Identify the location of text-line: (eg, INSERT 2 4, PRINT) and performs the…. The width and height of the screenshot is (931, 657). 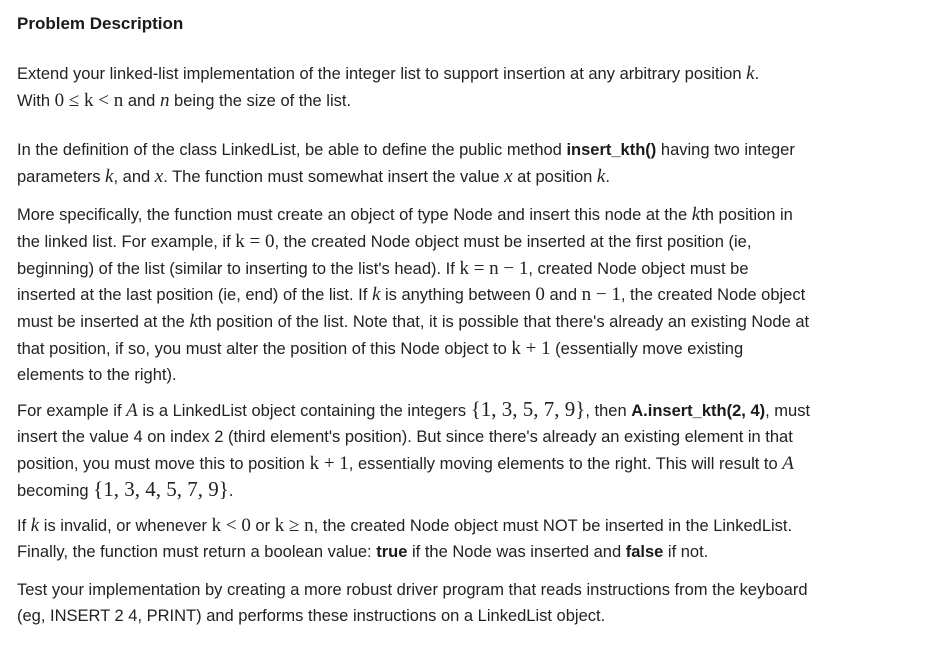
(311, 615).